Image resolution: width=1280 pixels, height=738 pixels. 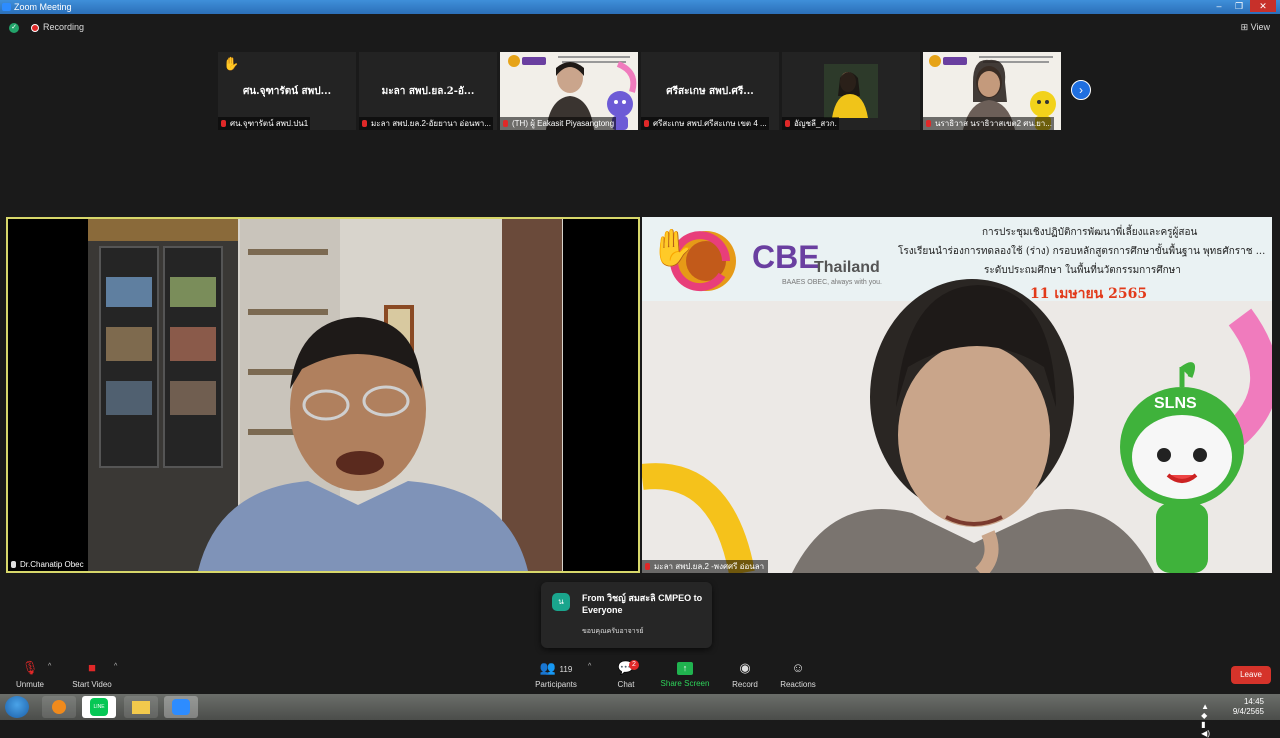 I want to click on window-controls: – ❐ ✕, so click(x=1243, y=6).